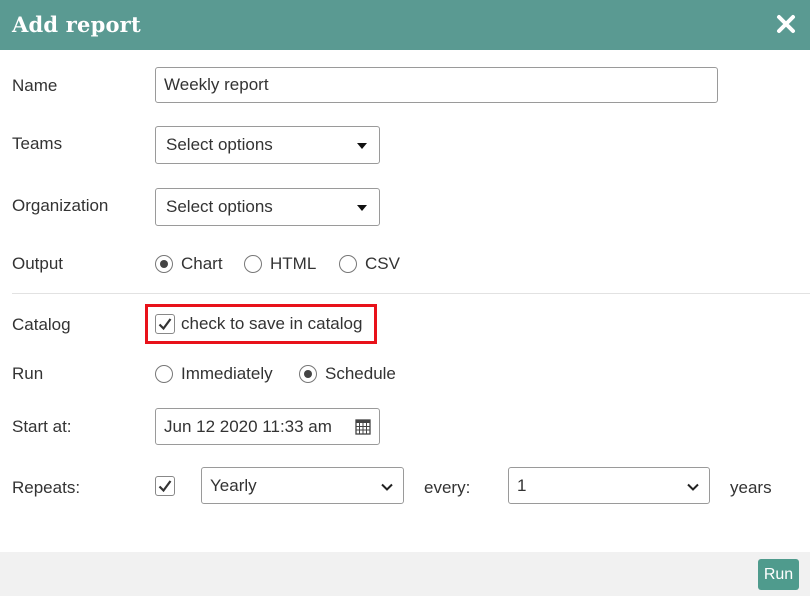 The width and height of the screenshot is (810, 596). Describe the element at coordinates (38, 263) in the screenshot. I see `output-label: Output` at that location.